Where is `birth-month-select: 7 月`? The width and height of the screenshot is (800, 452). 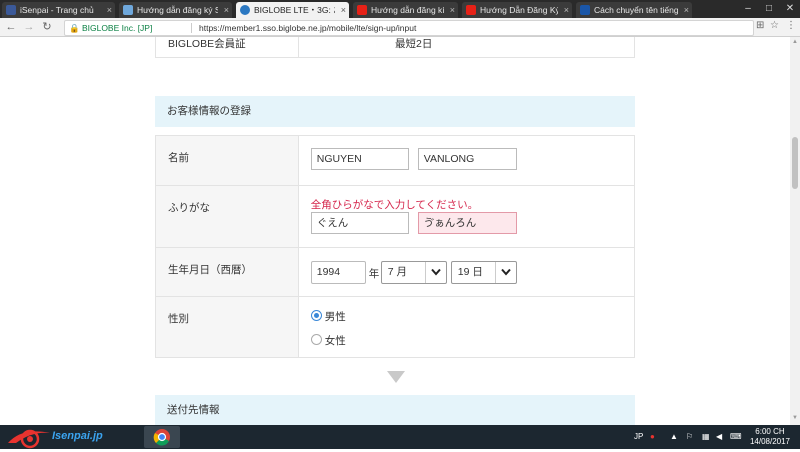
birth-month-select: 7 月 is located at coordinates (413, 272).